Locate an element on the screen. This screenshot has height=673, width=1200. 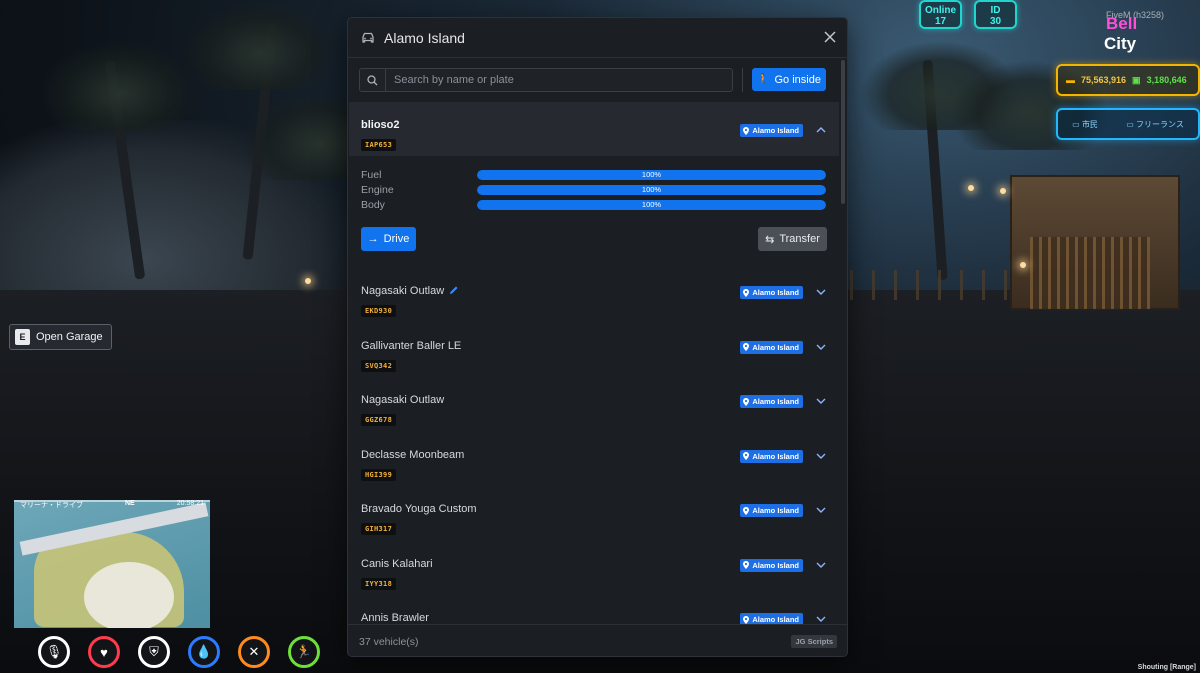
online-count-box: Online 17 is located at coordinates (940, 14).